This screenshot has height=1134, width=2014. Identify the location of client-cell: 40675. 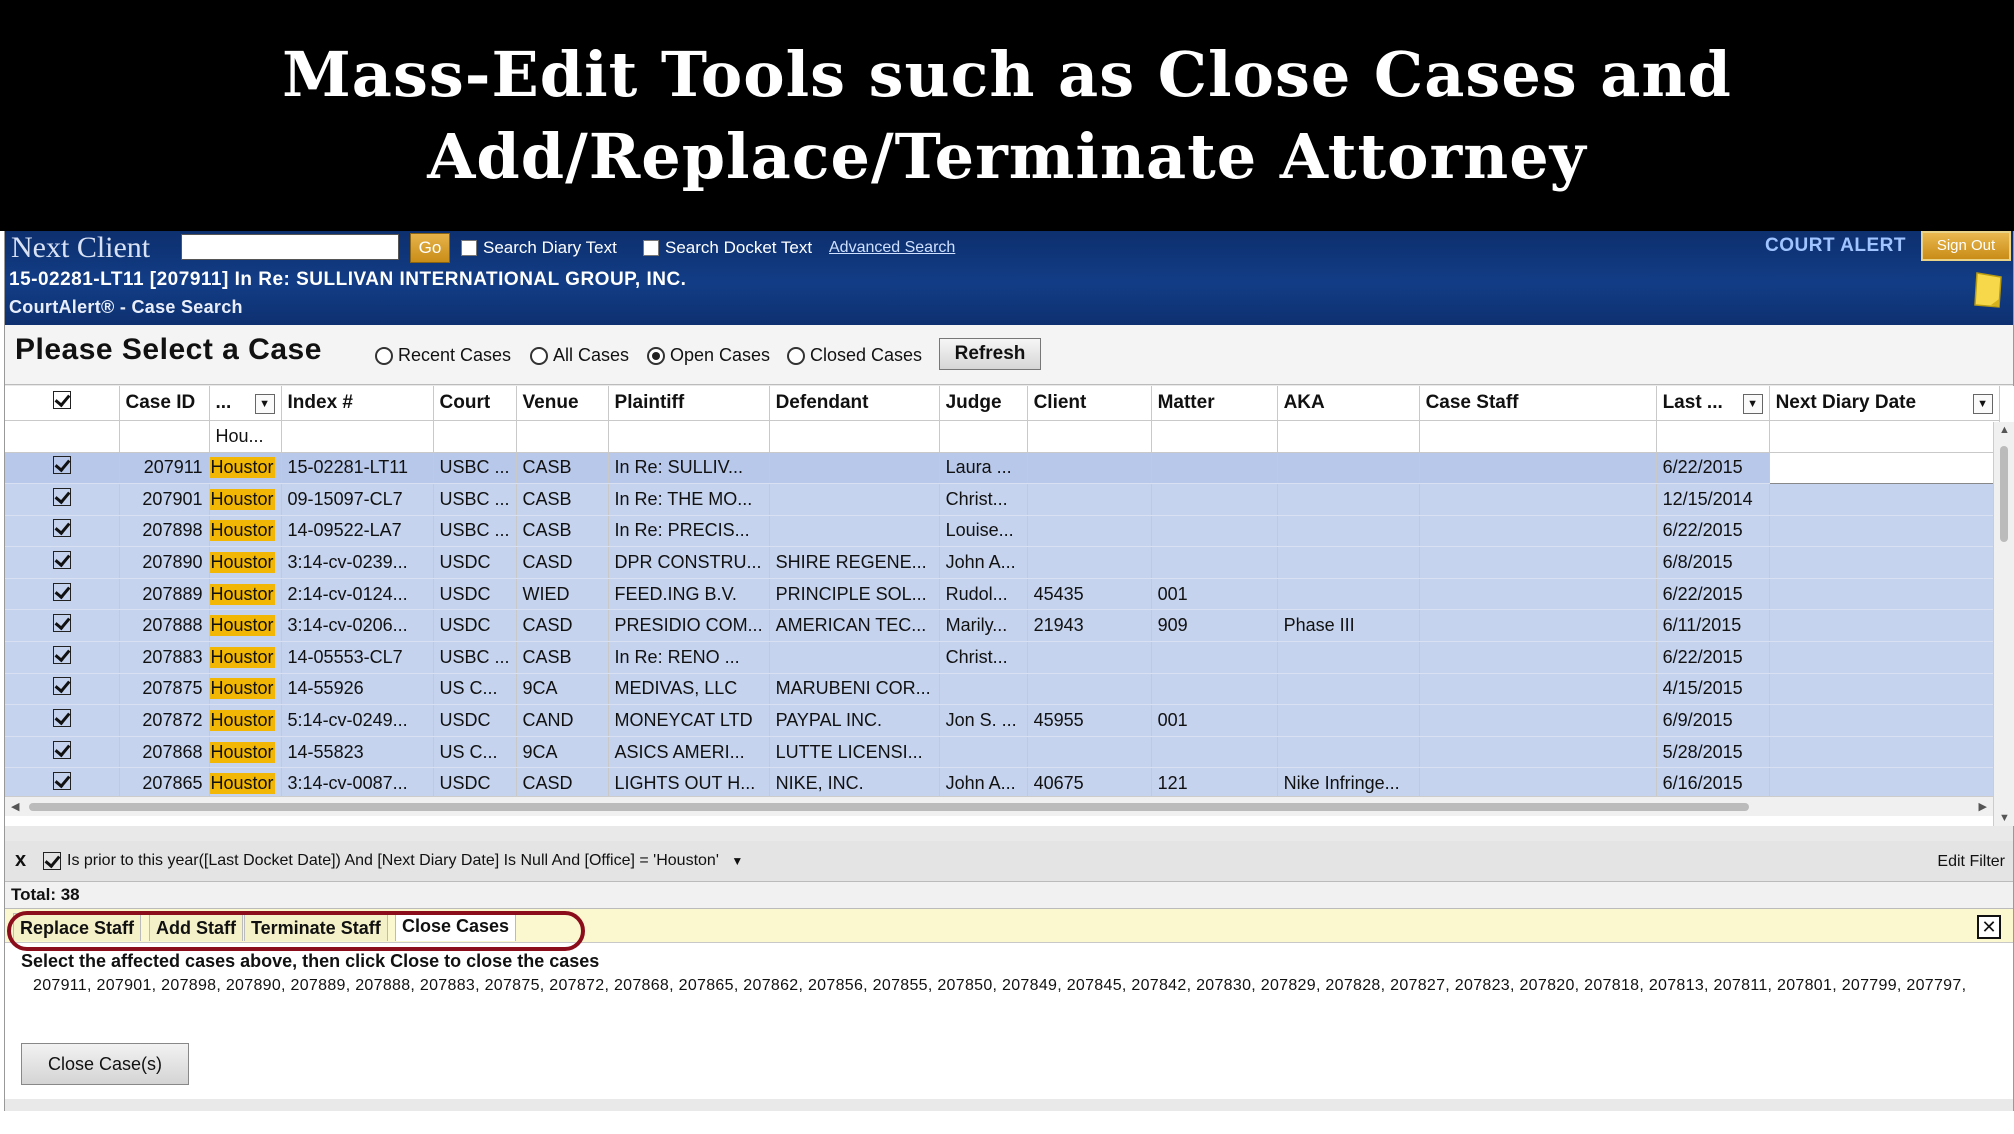
(1089, 784).